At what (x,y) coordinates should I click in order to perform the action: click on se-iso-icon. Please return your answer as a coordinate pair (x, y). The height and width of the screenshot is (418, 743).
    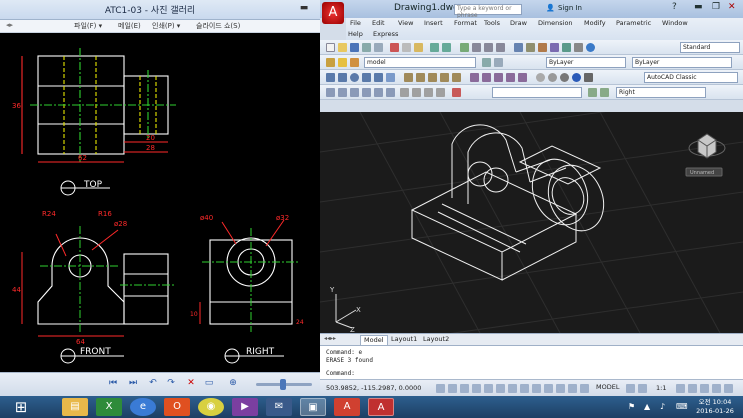
    Looking at the image, I should click on (416, 92).